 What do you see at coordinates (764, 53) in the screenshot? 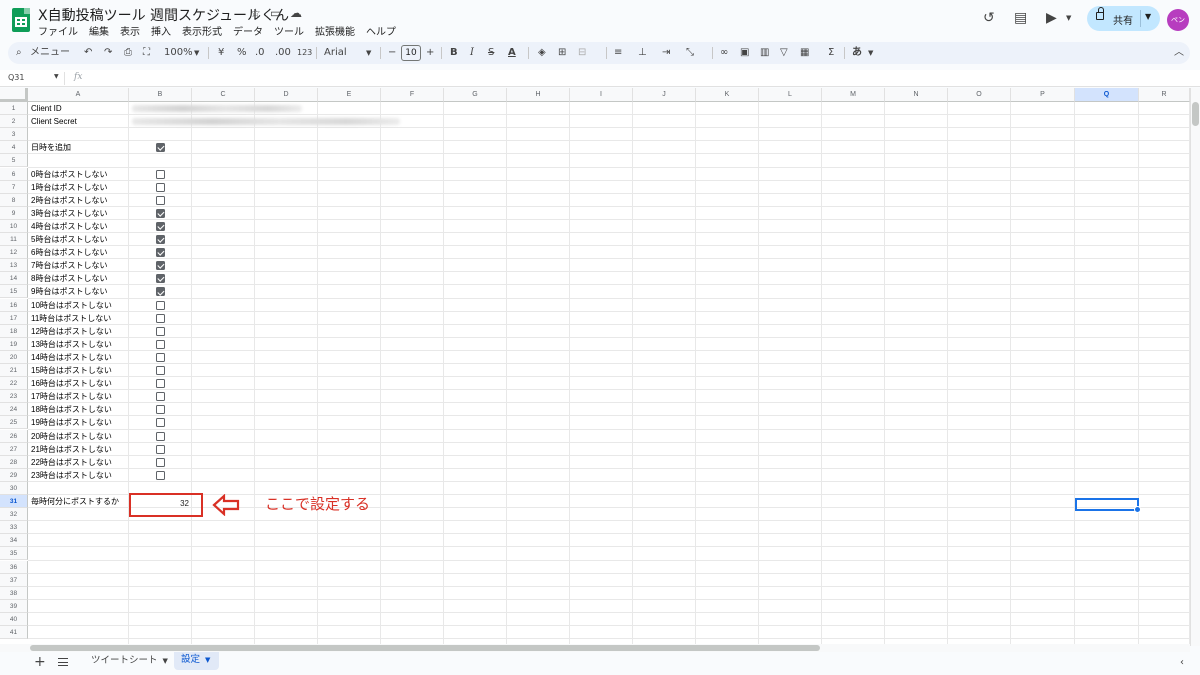
I see `insert-chart-icon: ▥` at bounding box center [764, 53].